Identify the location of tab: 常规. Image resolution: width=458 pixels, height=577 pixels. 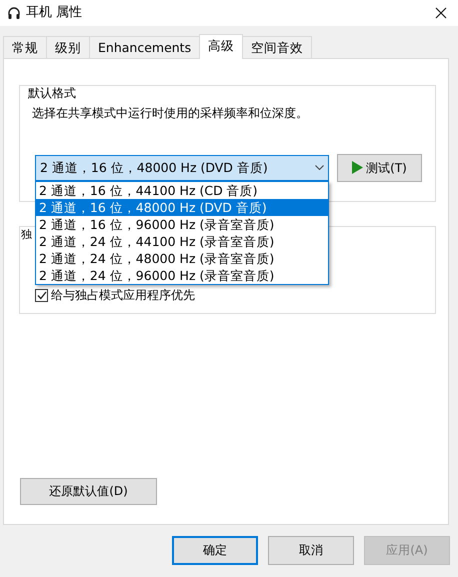
(25, 47).